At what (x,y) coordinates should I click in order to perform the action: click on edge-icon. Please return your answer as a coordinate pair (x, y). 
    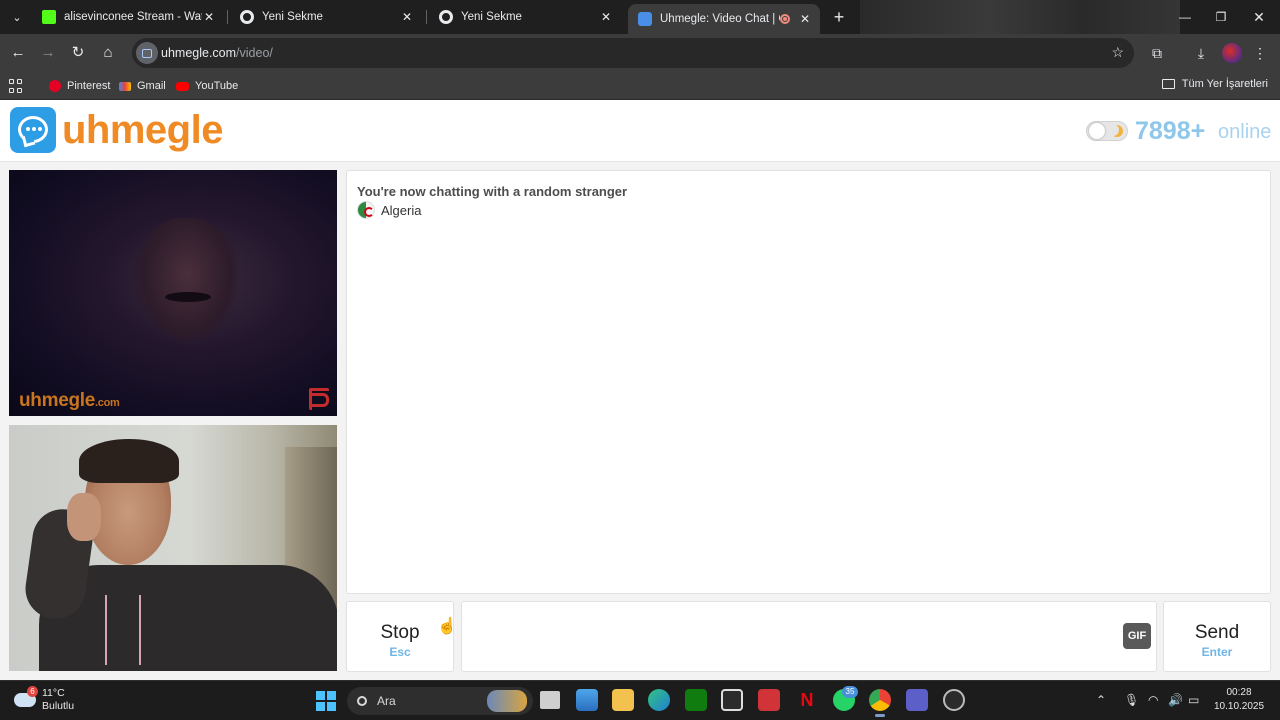
    Looking at the image, I should click on (659, 700).